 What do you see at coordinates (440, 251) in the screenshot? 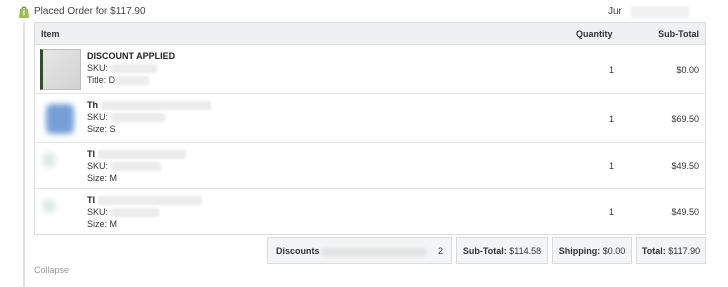
I see `discounts-value: 2` at bounding box center [440, 251].